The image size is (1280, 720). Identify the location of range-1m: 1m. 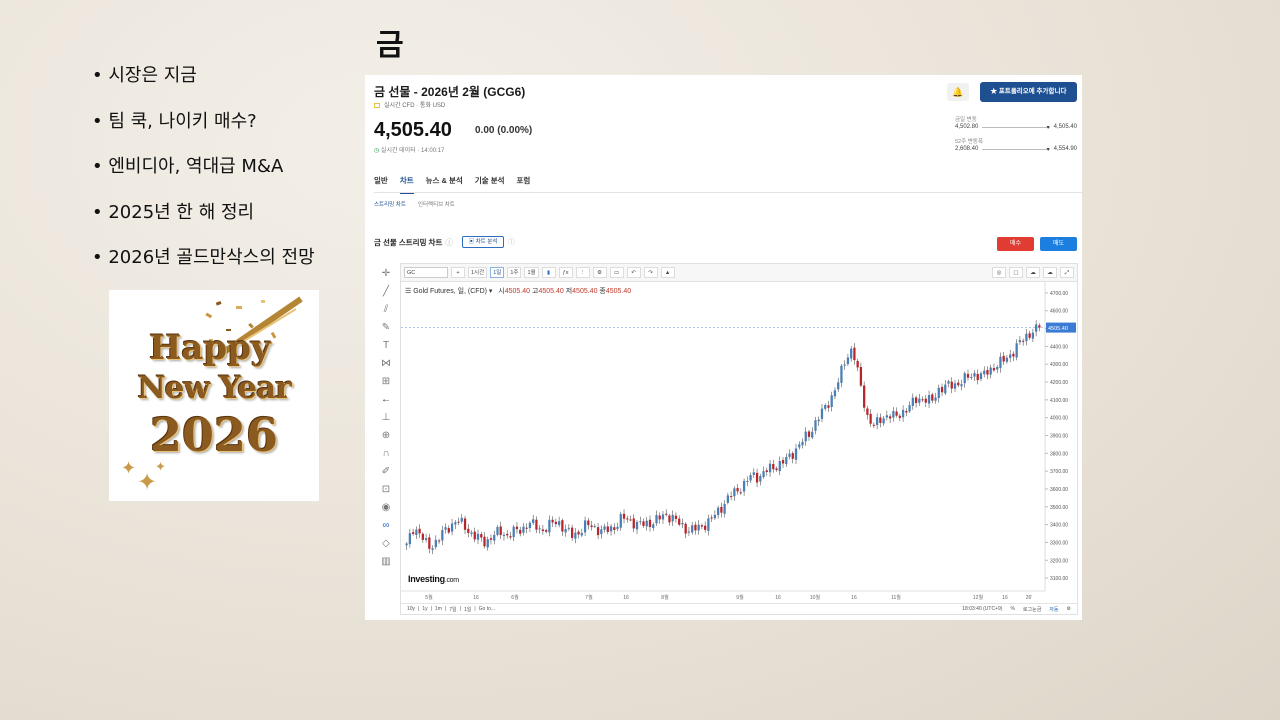
(438, 609).